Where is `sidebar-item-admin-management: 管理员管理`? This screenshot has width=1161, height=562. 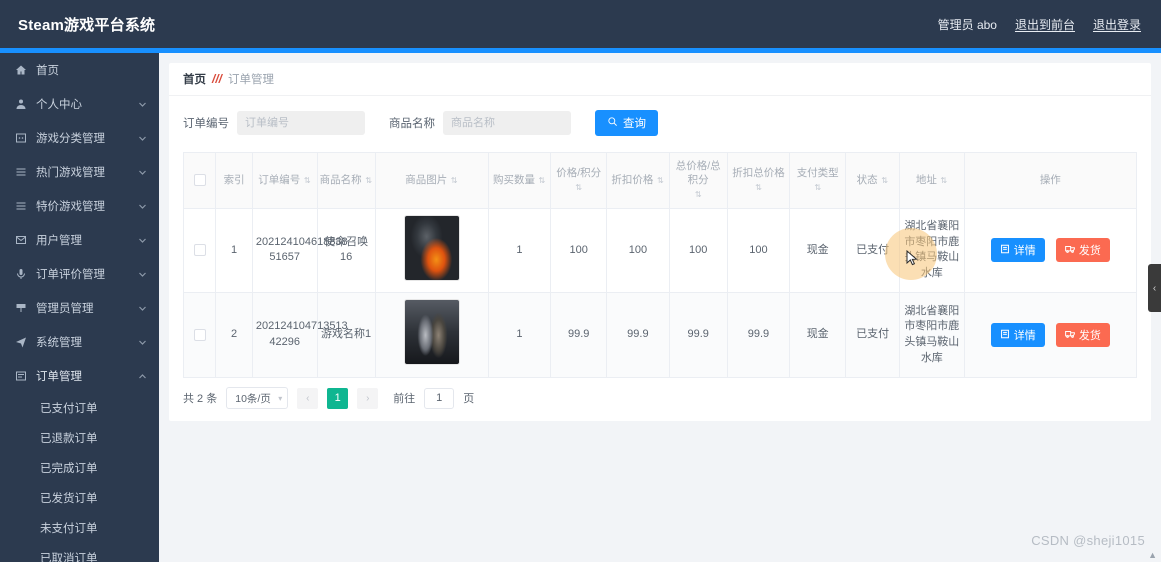 sidebar-item-admin-management: 管理员管理 is located at coordinates (79, 308).